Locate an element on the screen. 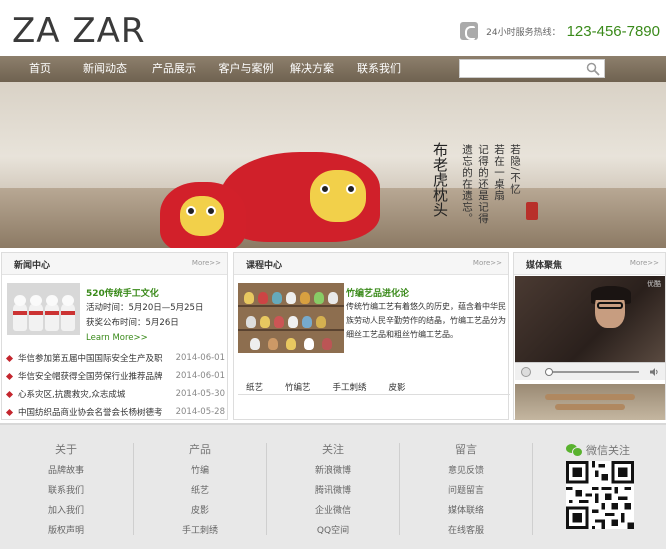 Image resolution: width=666 pixels, height=549 pixels. media-panel-title: 媒体聚焦 is located at coordinates (544, 266).